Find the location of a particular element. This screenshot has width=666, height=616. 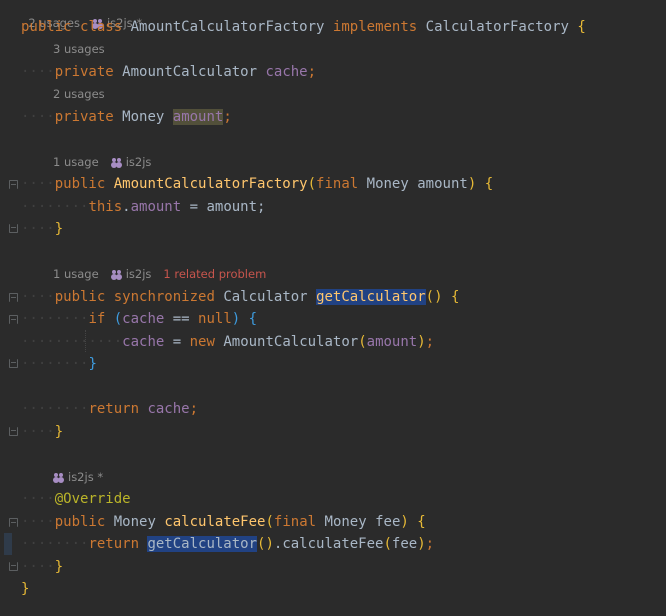

code-vision-hint: 2 usages is located at coordinates (79, 94).